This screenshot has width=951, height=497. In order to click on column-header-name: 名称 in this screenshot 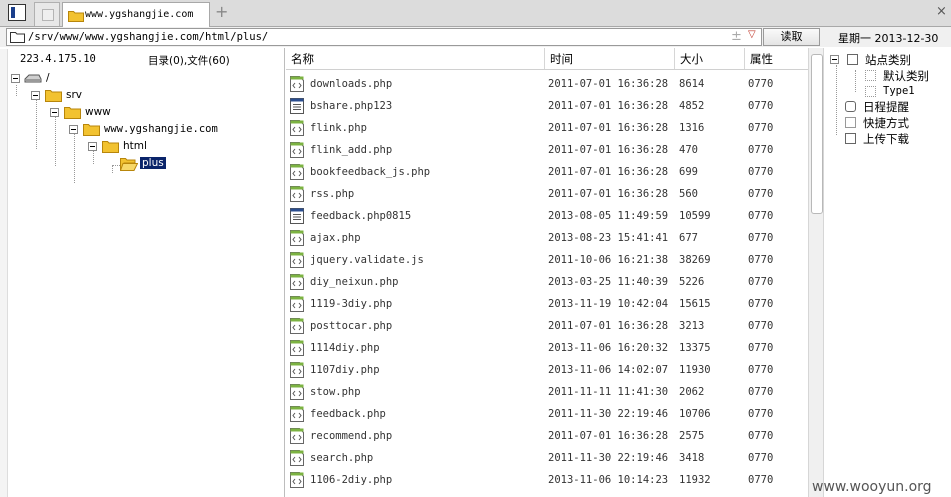, I will do `click(302, 59)`.